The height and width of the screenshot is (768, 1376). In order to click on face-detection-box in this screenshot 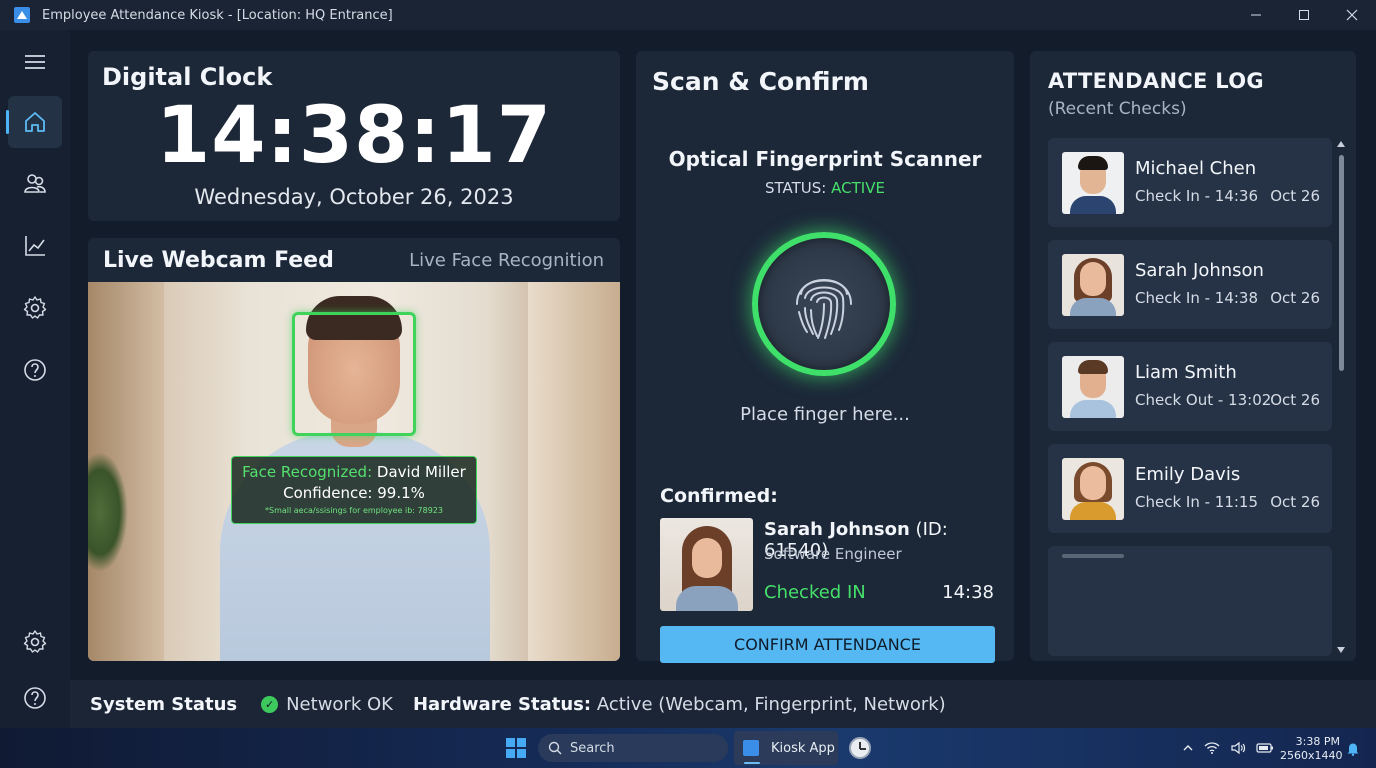, I will do `click(354, 374)`.